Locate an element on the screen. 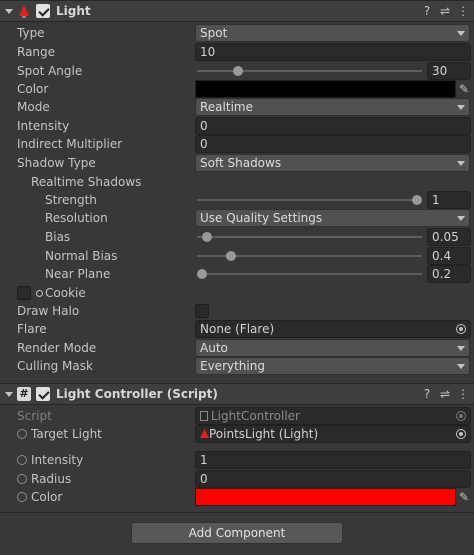 The image size is (474, 555). controller-enabled-checkbox is located at coordinates (43, 394).